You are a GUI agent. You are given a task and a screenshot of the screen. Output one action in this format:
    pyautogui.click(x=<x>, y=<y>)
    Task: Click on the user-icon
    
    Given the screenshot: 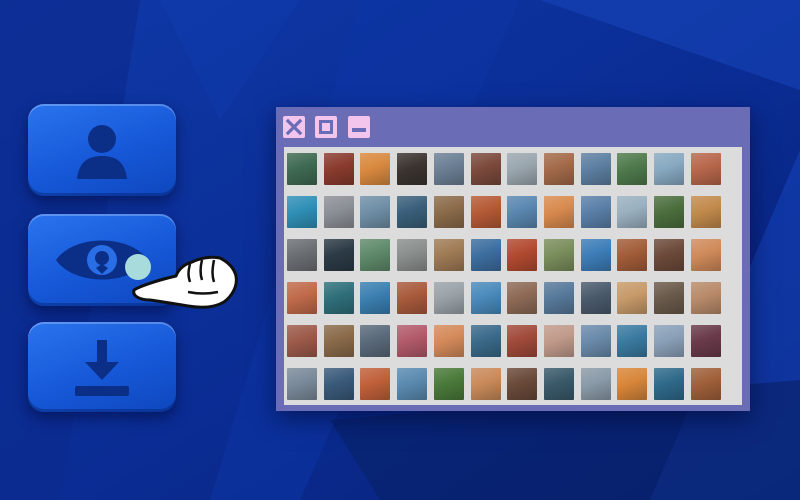 What is the action you would take?
    pyautogui.click(x=102, y=152)
    